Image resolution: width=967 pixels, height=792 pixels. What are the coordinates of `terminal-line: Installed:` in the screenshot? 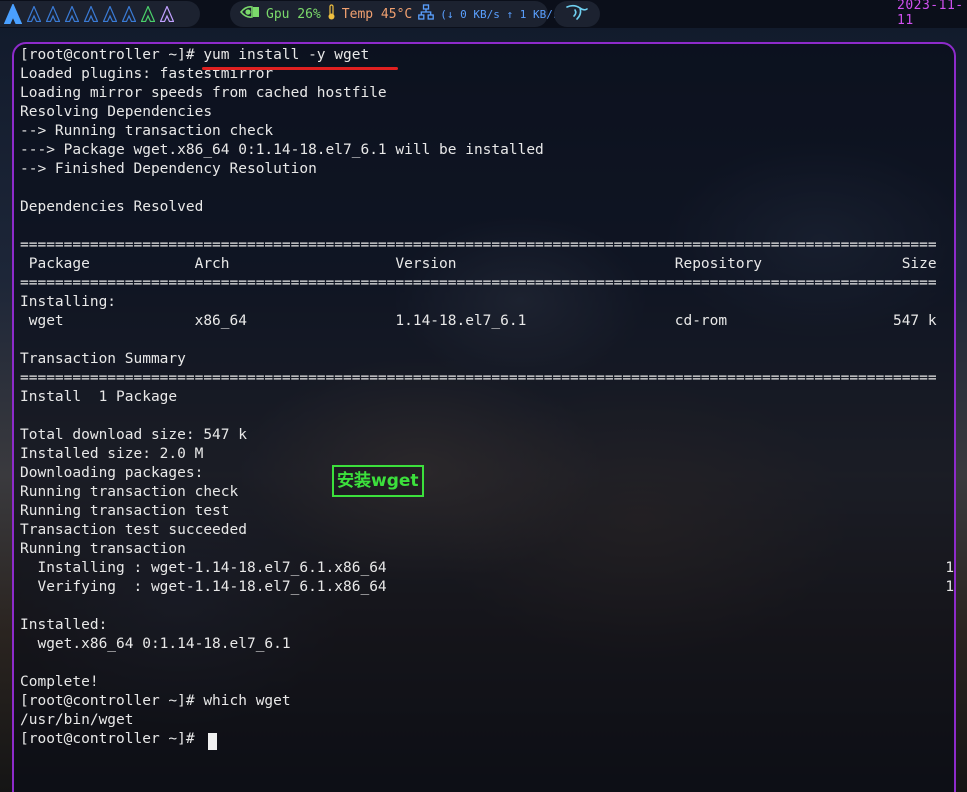 It's located at (64, 625).